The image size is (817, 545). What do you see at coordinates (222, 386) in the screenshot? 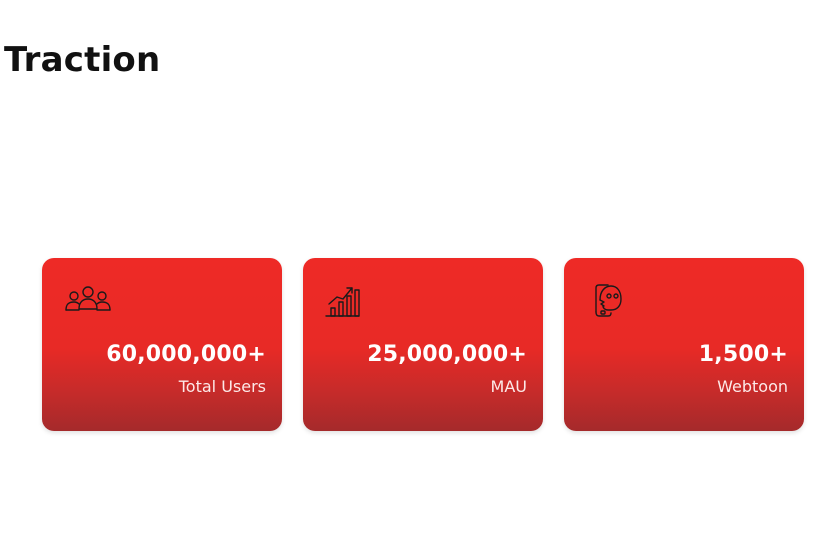
I see `stat-label: Total Users` at bounding box center [222, 386].